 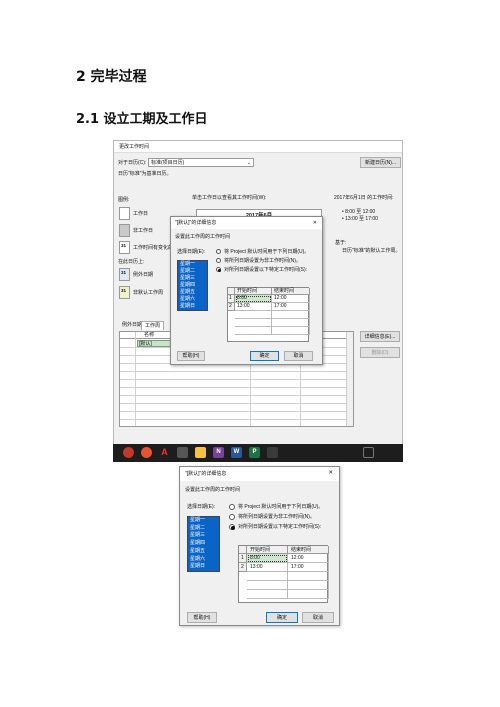 What do you see at coordinates (266, 270) in the screenshot?
I see `option-specific-time: 对所列日期设置以下特定工作时间(S):` at bounding box center [266, 270].